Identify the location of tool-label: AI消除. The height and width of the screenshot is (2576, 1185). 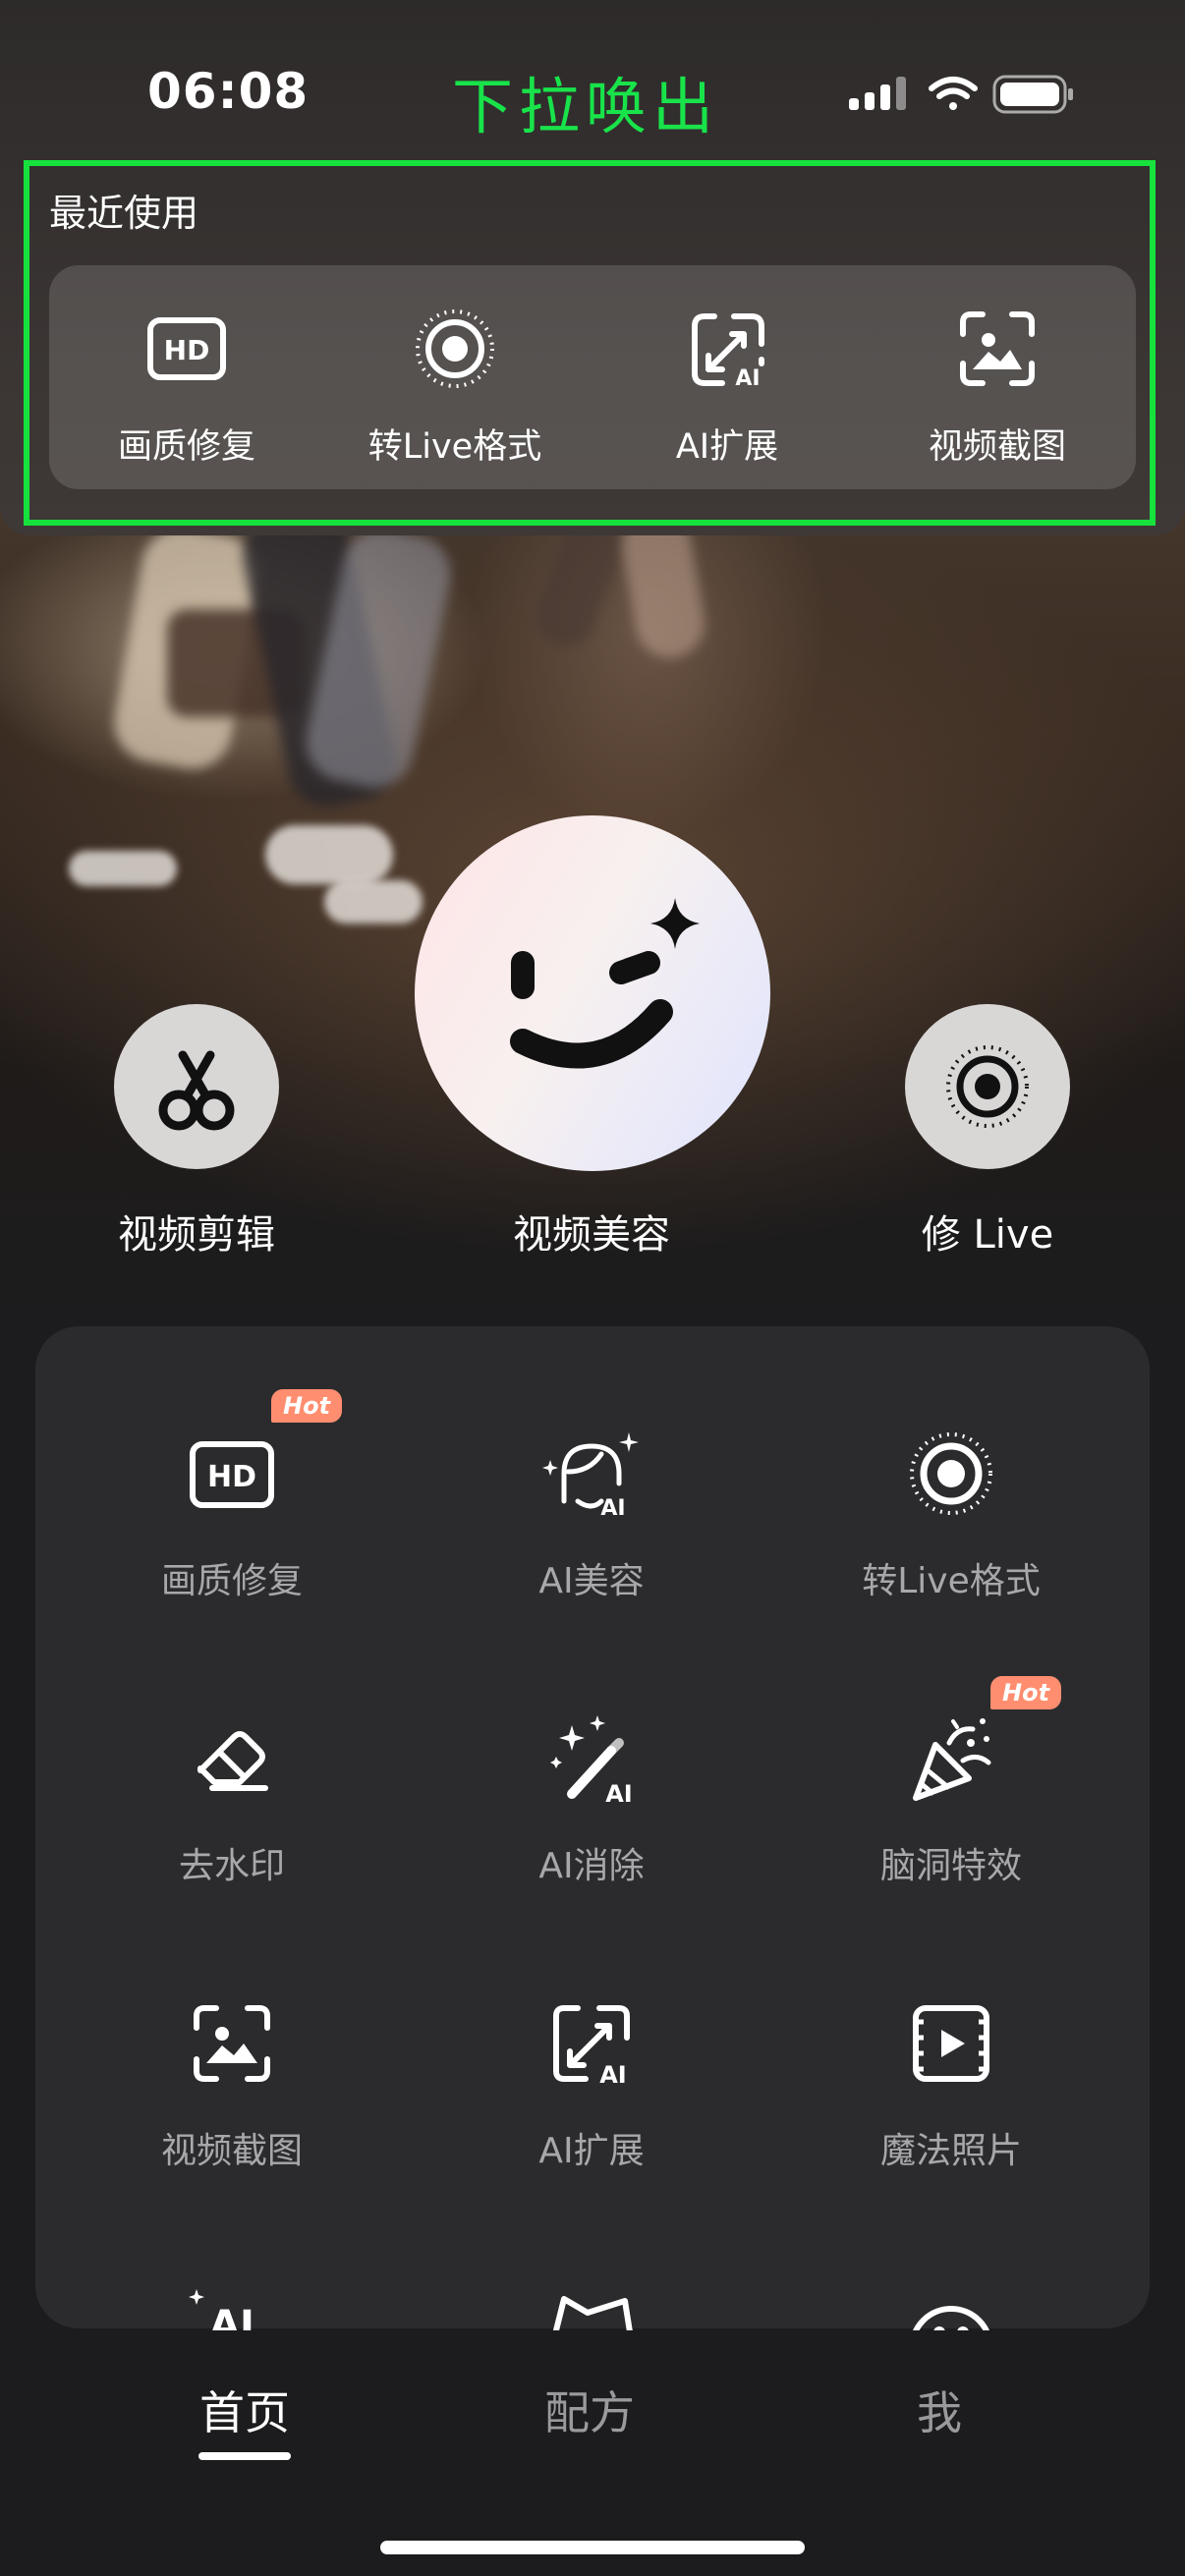
(592, 1866).